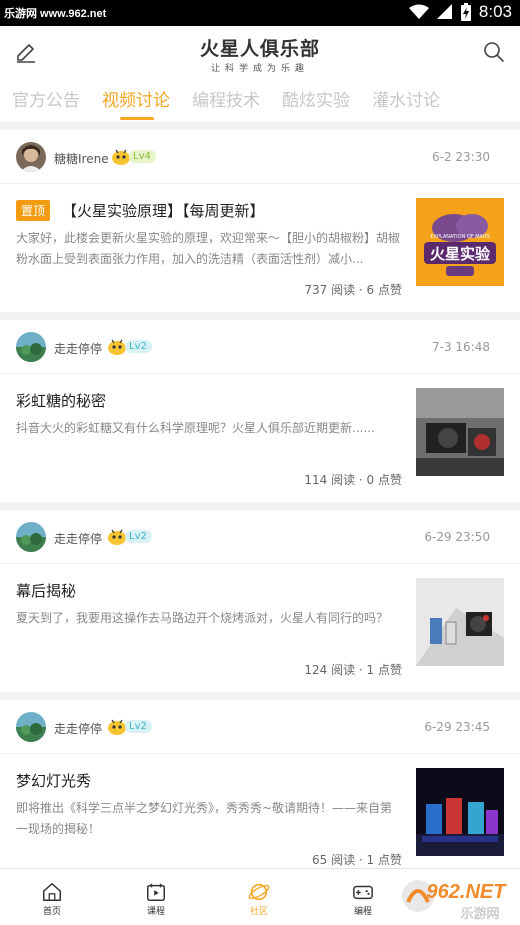 Image resolution: width=520 pixels, height=925 pixels. I want to click on post-title-row: 置顶 【火星实验原理】【每周更新】, so click(140, 210).